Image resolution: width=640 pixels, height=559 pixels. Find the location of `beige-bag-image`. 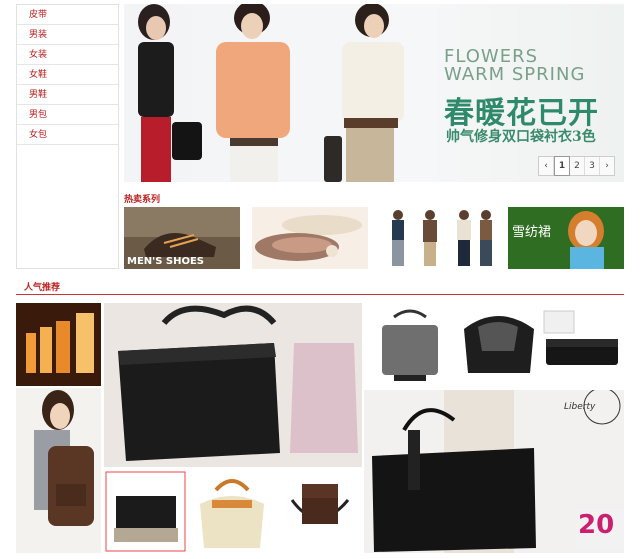

beige-bag-image is located at coordinates (232, 513).